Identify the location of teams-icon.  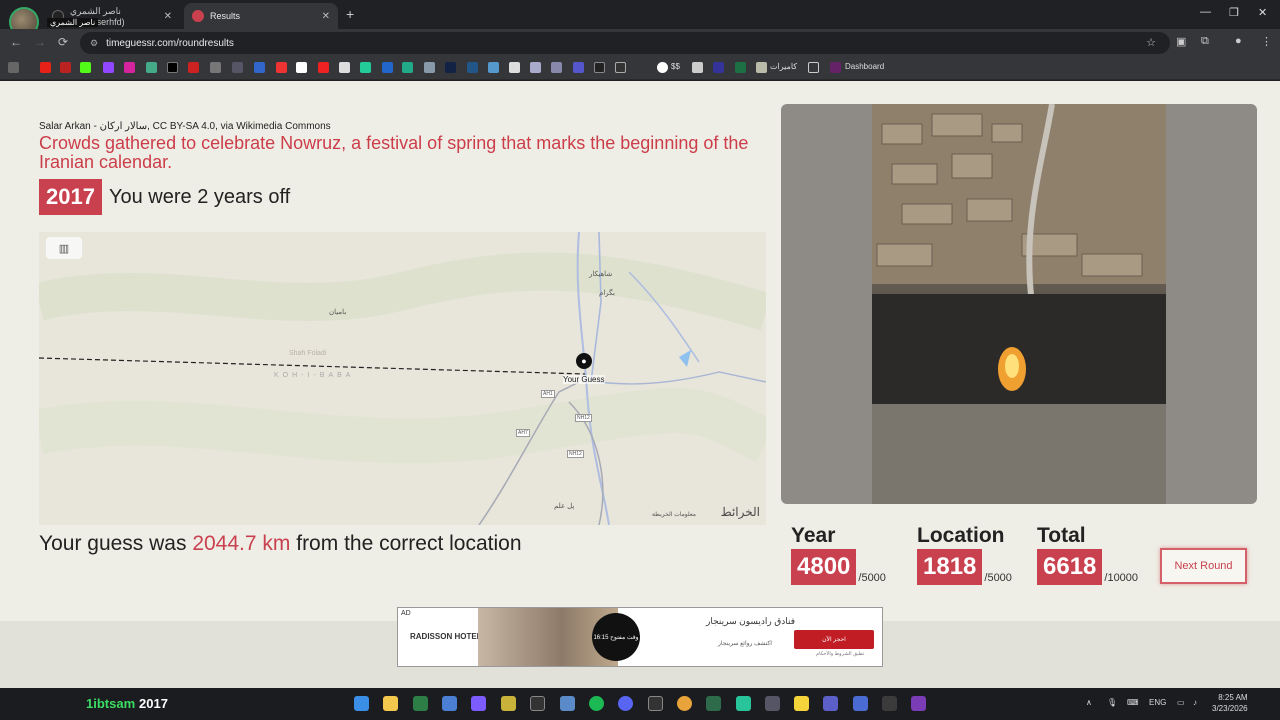
(830, 703).